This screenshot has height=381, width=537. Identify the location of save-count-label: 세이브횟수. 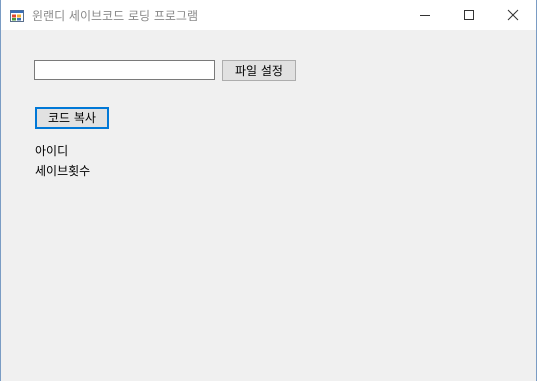
(63, 171).